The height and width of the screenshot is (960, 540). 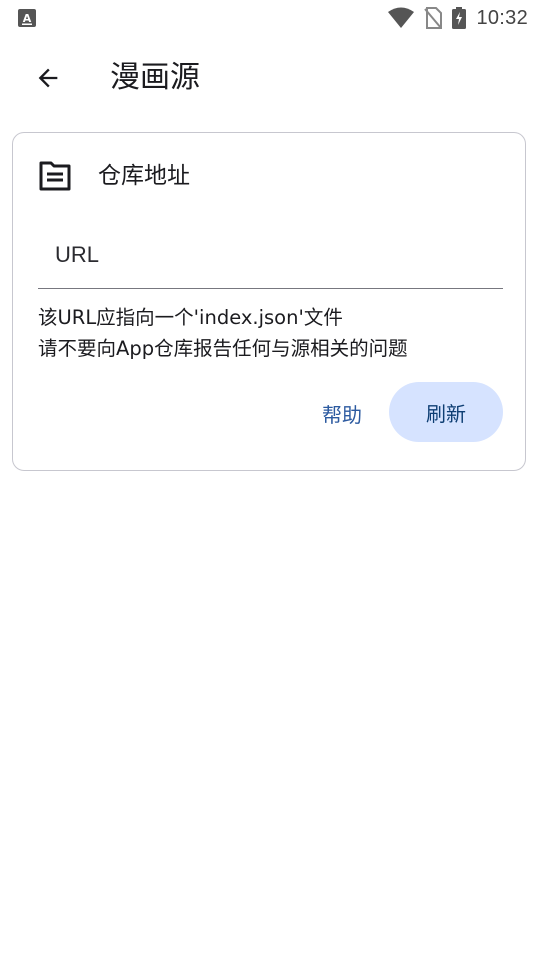 I want to click on back-button, so click(x=48, y=78).